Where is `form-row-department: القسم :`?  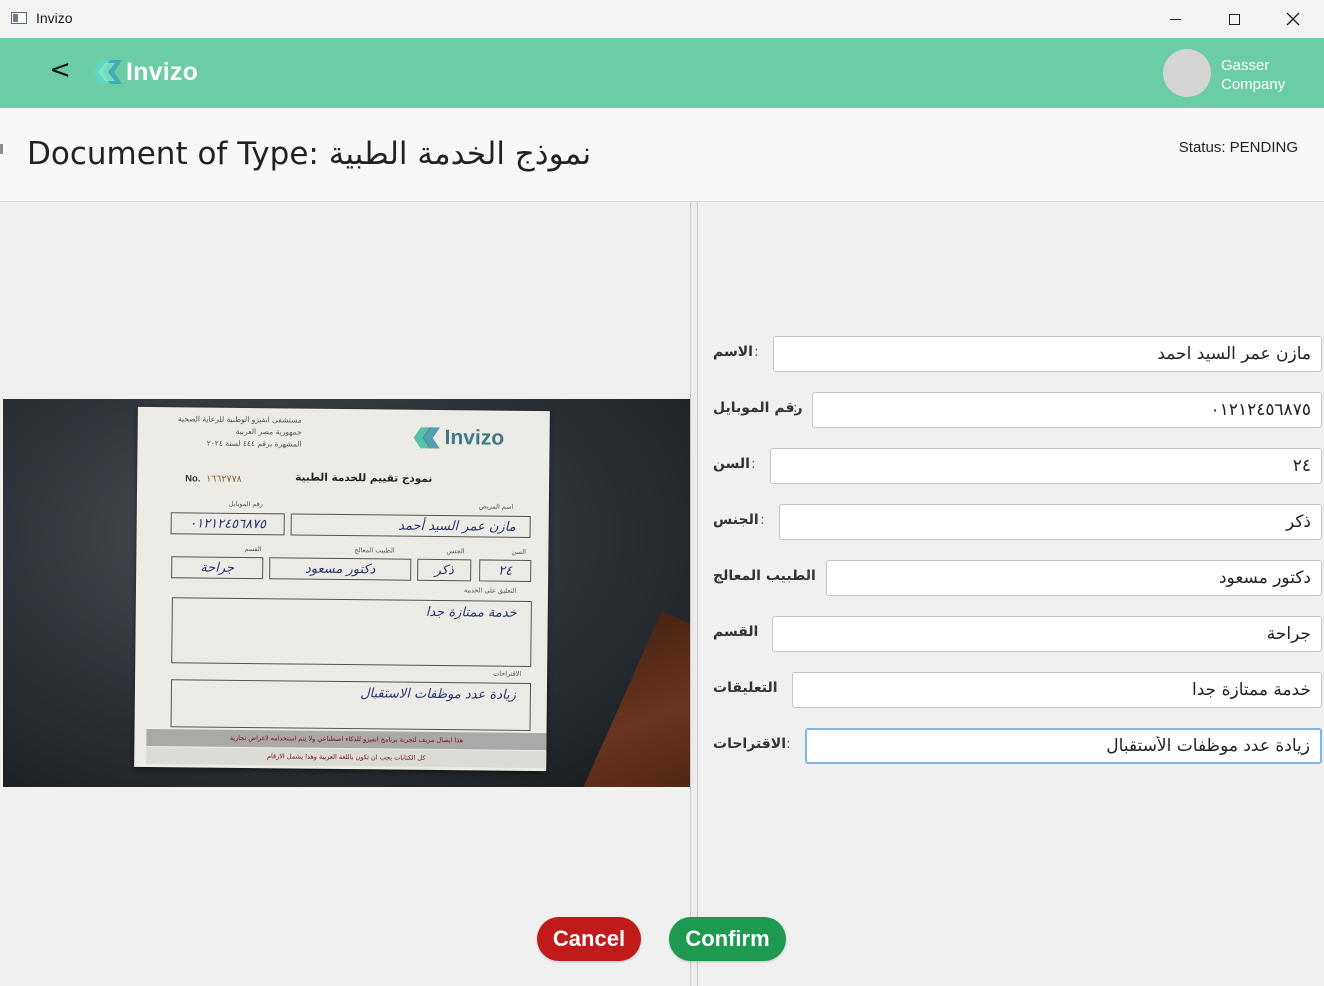 form-row-department: القسم : is located at coordinates (1018, 634).